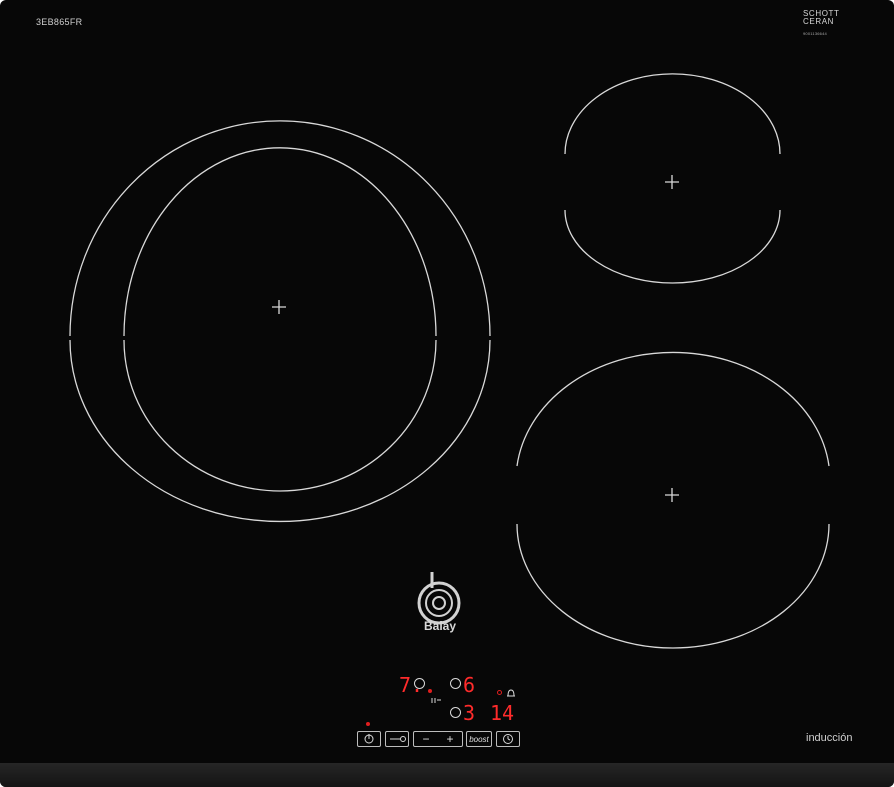  I want to click on zone-front-select-button, so click(455, 712).